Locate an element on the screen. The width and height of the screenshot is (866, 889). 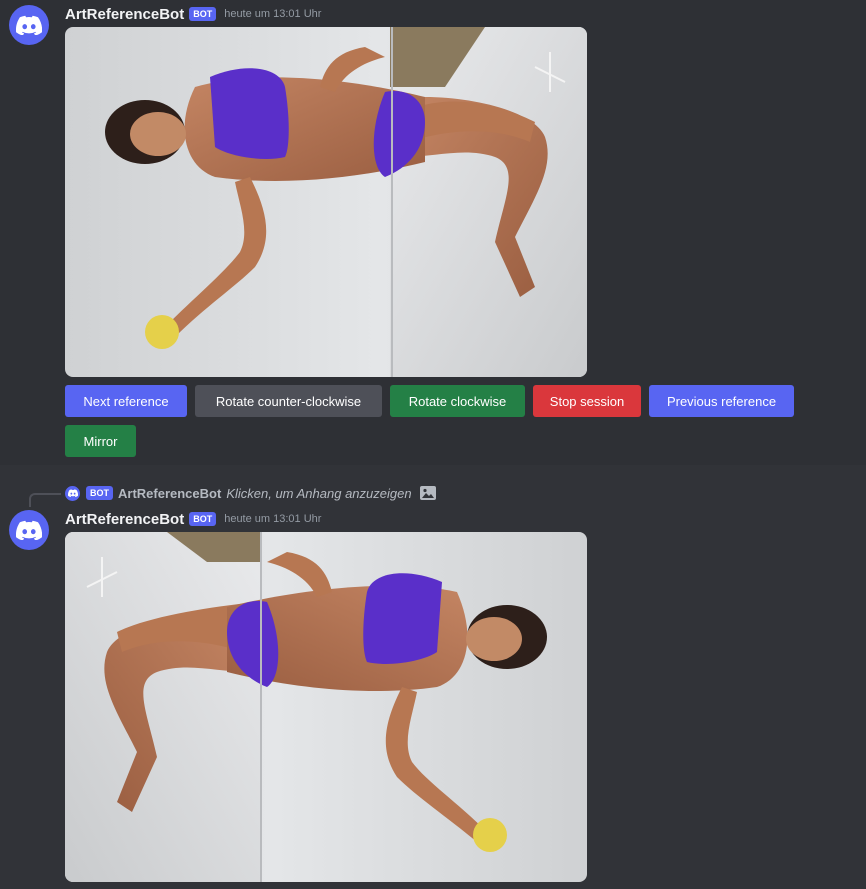
rotate-counter-clockwise-button: Rotate counter-clockwise is located at coordinates (288, 401).